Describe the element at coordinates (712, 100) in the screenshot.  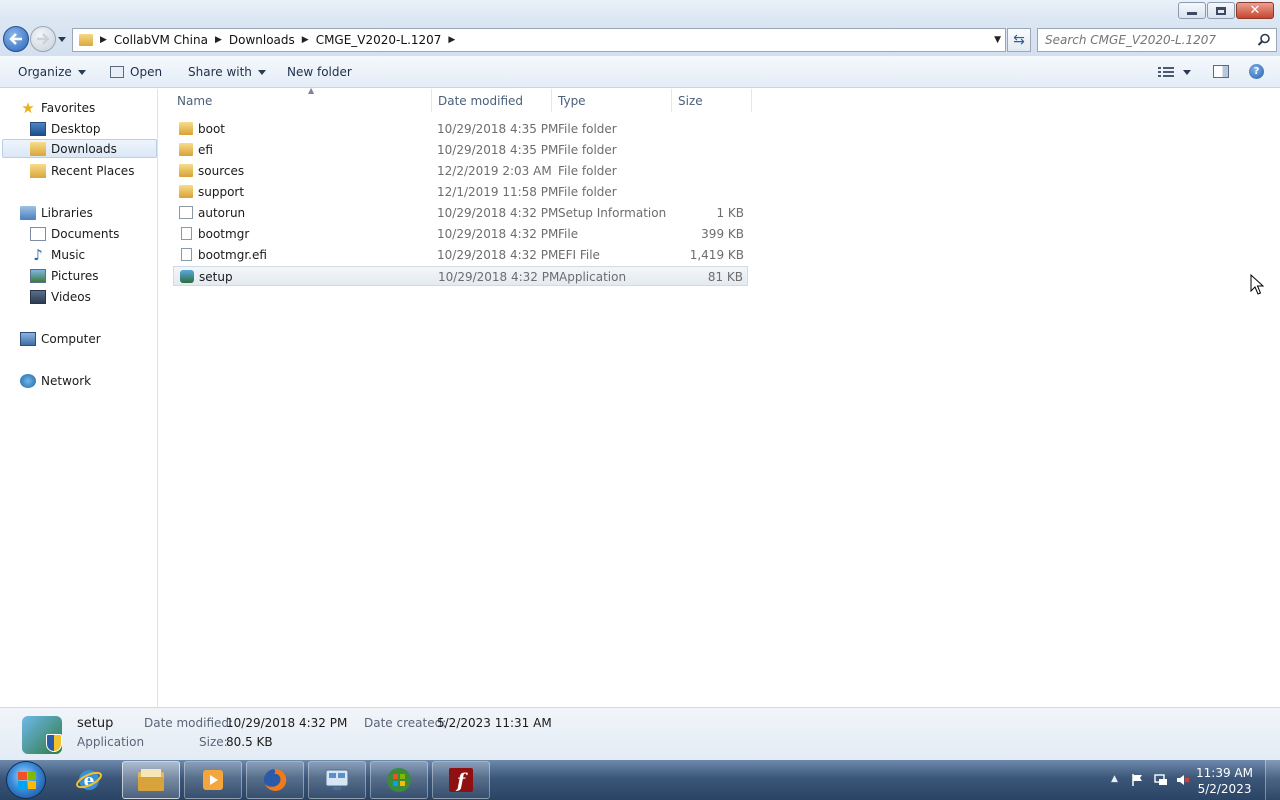
I see `column-header-size: Size` at that location.